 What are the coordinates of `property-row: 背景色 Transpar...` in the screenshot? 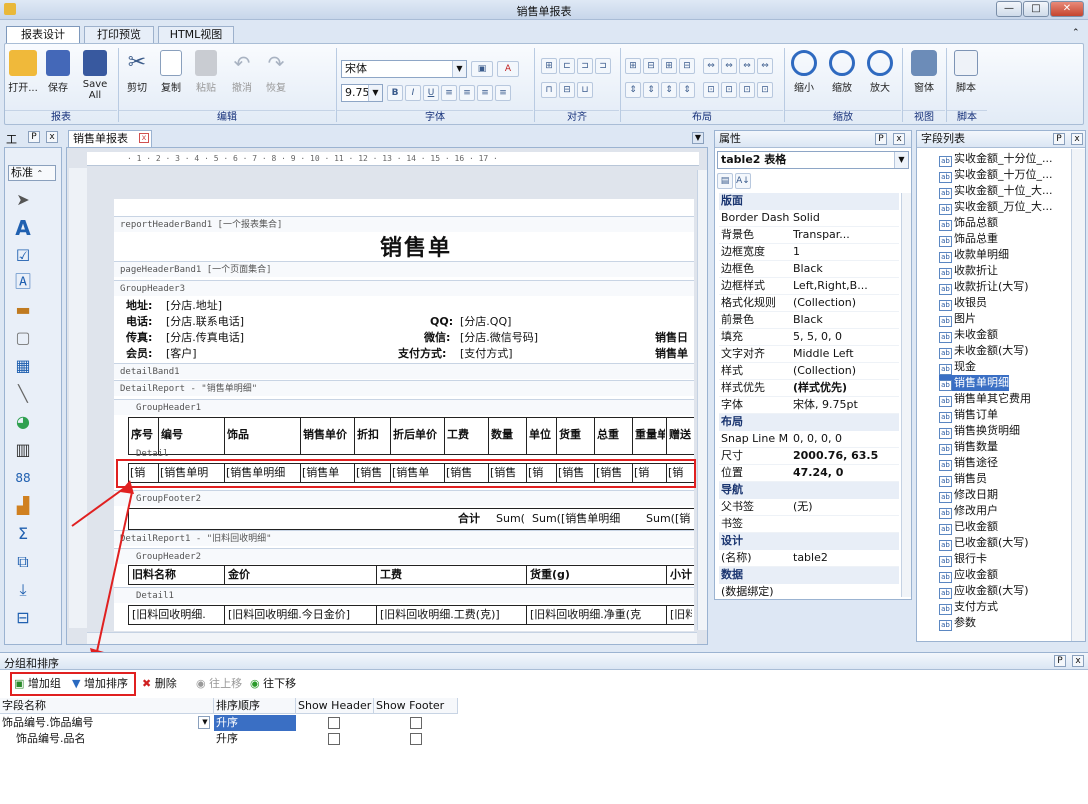 It's located at (809, 235).